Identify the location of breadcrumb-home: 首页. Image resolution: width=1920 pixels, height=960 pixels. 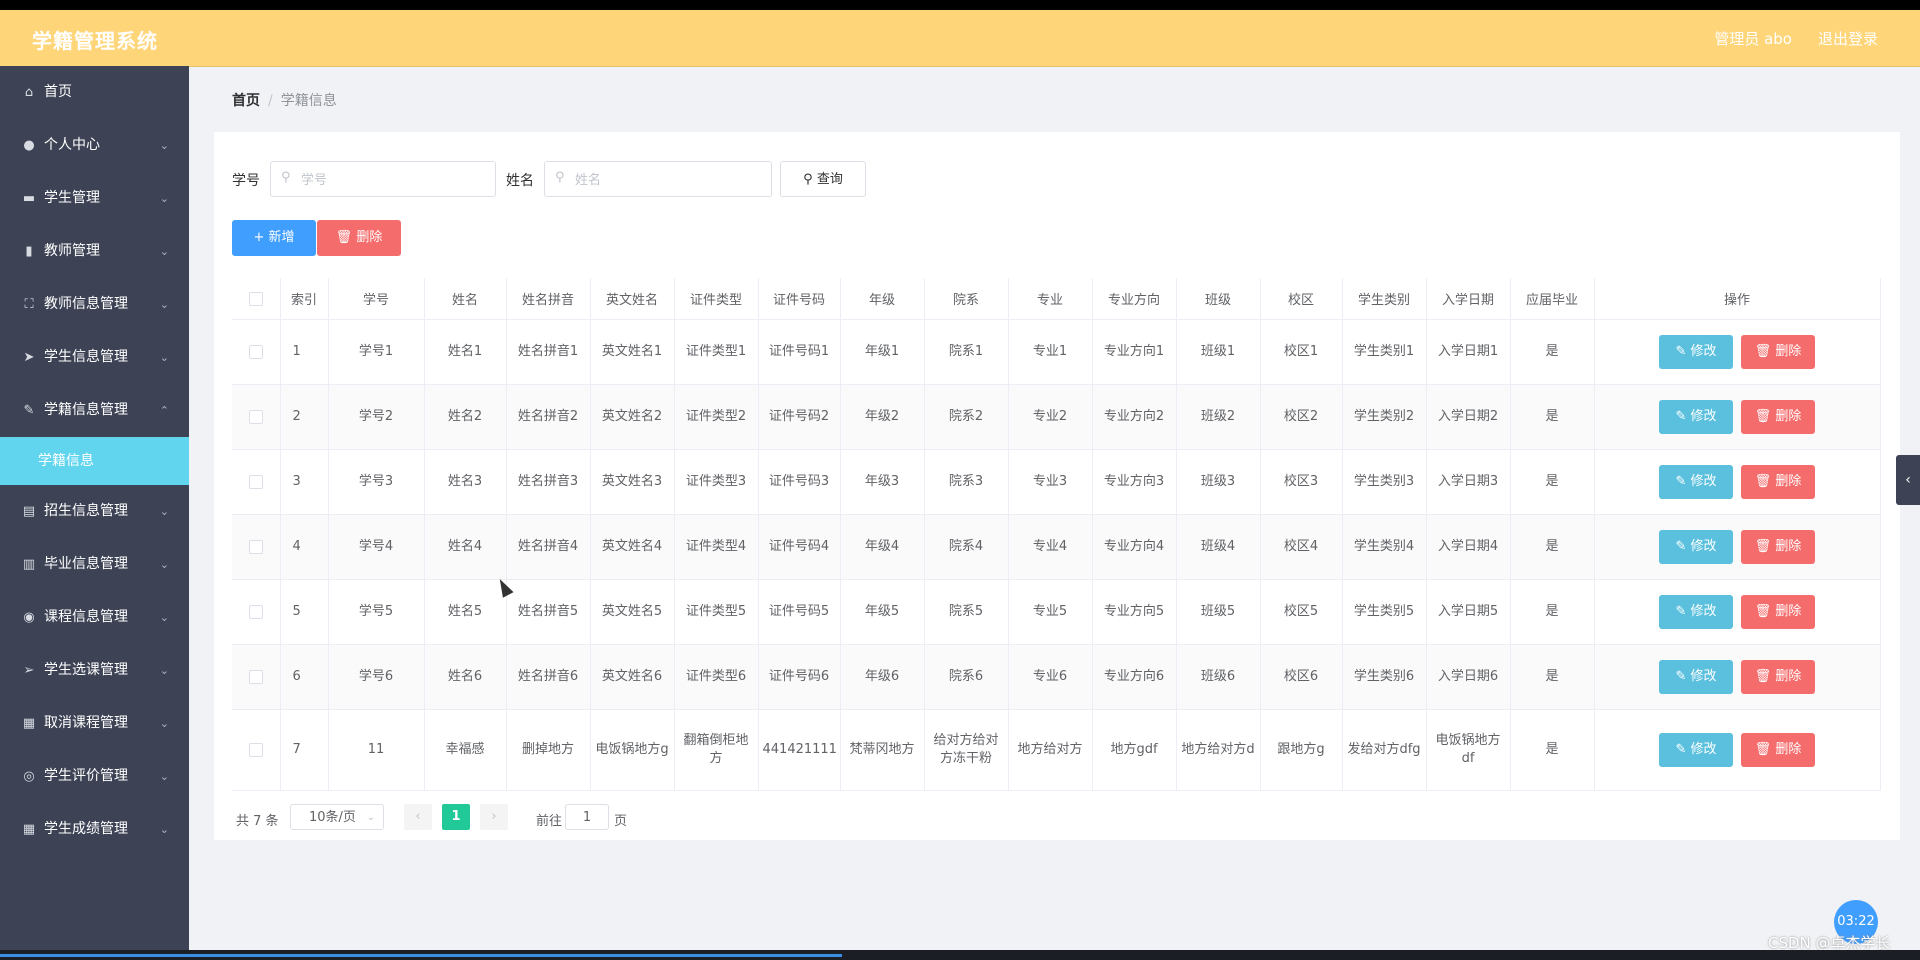
(246, 101).